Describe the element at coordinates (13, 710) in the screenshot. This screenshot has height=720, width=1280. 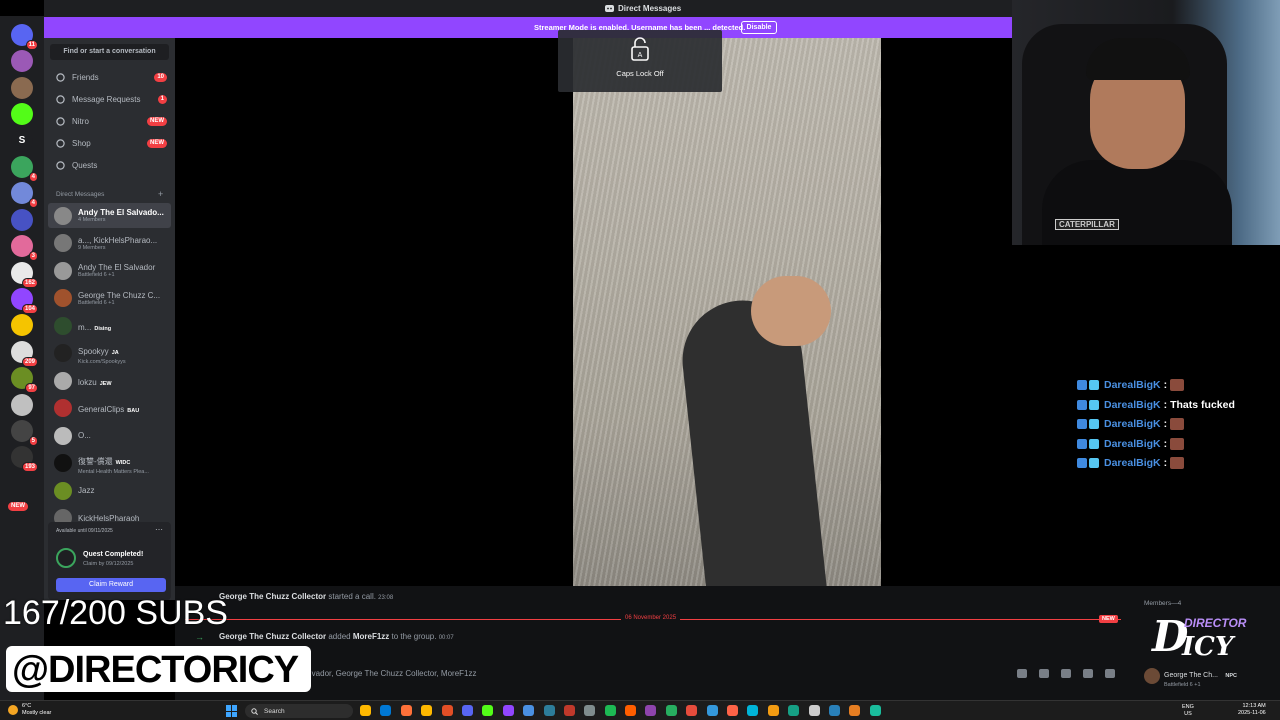
I see `weather-icon` at that location.